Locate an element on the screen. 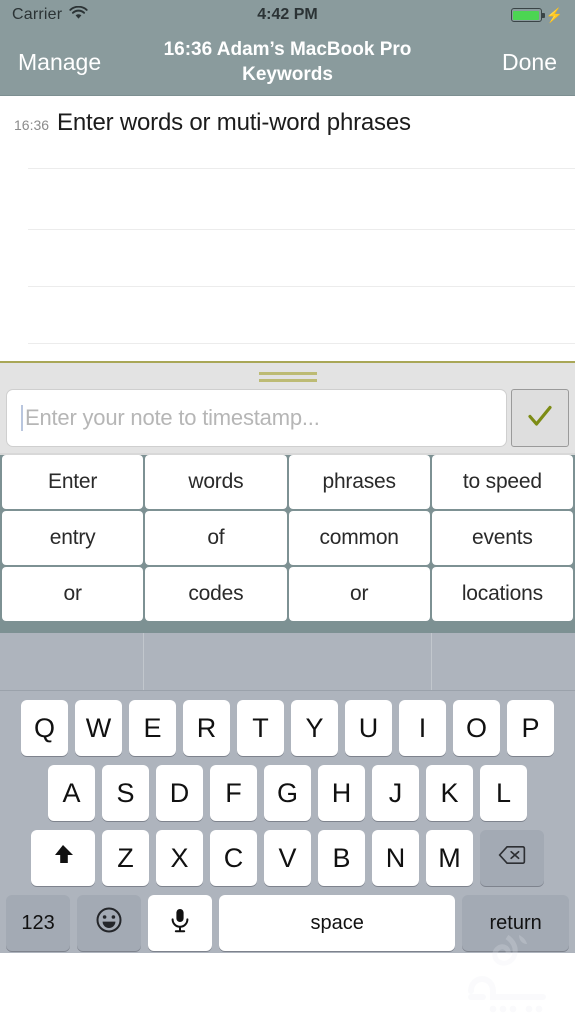 Image resolution: width=575 pixels, height=1021 pixels. checkmark-icon is located at coordinates (540, 418).